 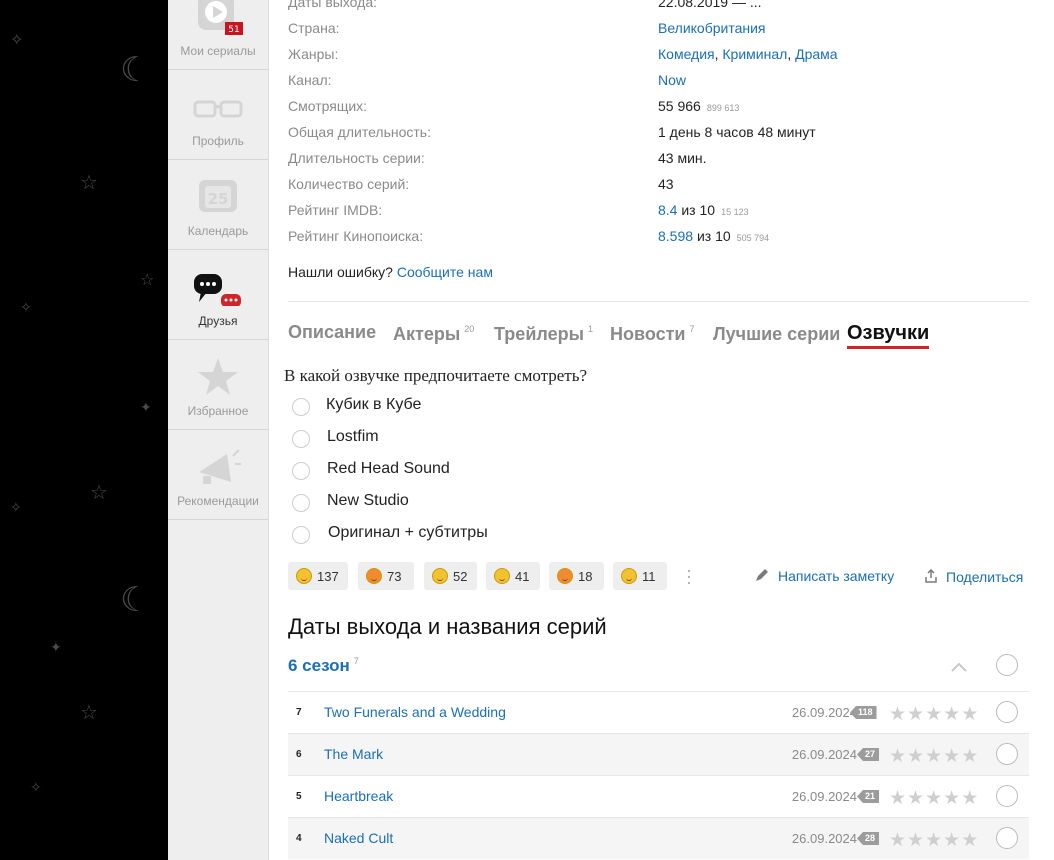 I want to click on sidebar-item-recommendations: Рекомендации, so click(x=218, y=475).